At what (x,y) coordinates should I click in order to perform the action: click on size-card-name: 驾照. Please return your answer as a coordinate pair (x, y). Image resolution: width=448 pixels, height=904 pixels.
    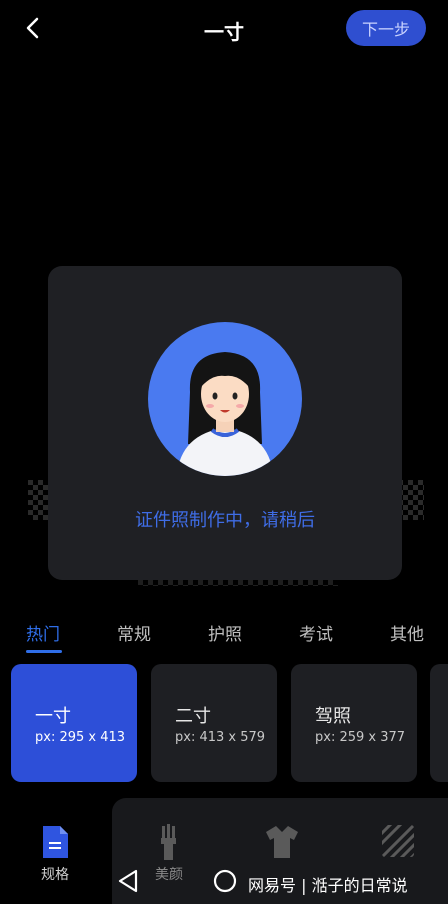
    Looking at the image, I should click on (333, 716).